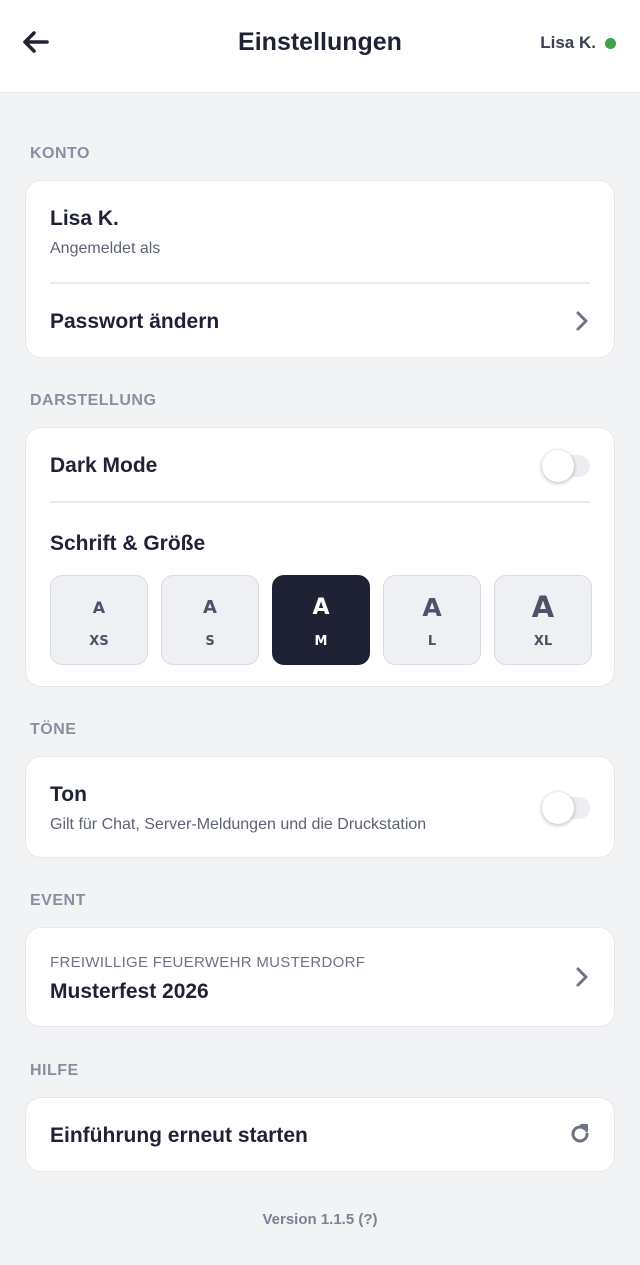  What do you see at coordinates (610, 43) in the screenshot?
I see `online-status-dot` at bounding box center [610, 43].